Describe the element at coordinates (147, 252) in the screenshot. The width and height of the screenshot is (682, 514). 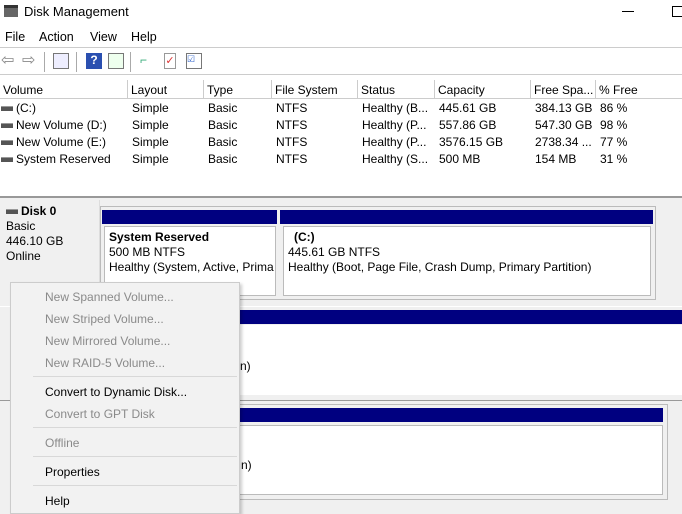
I see `partition-size: 500 MB NTFS` at that location.